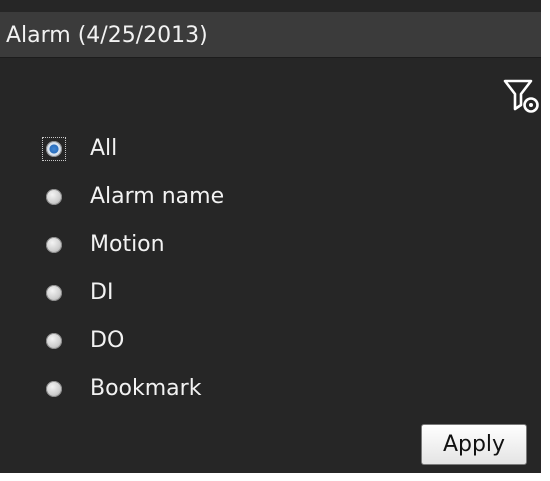 Image resolution: width=550 pixels, height=481 pixels. Describe the element at coordinates (521, 96) in the screenshot. I see `filter-settings-icon` at that location.